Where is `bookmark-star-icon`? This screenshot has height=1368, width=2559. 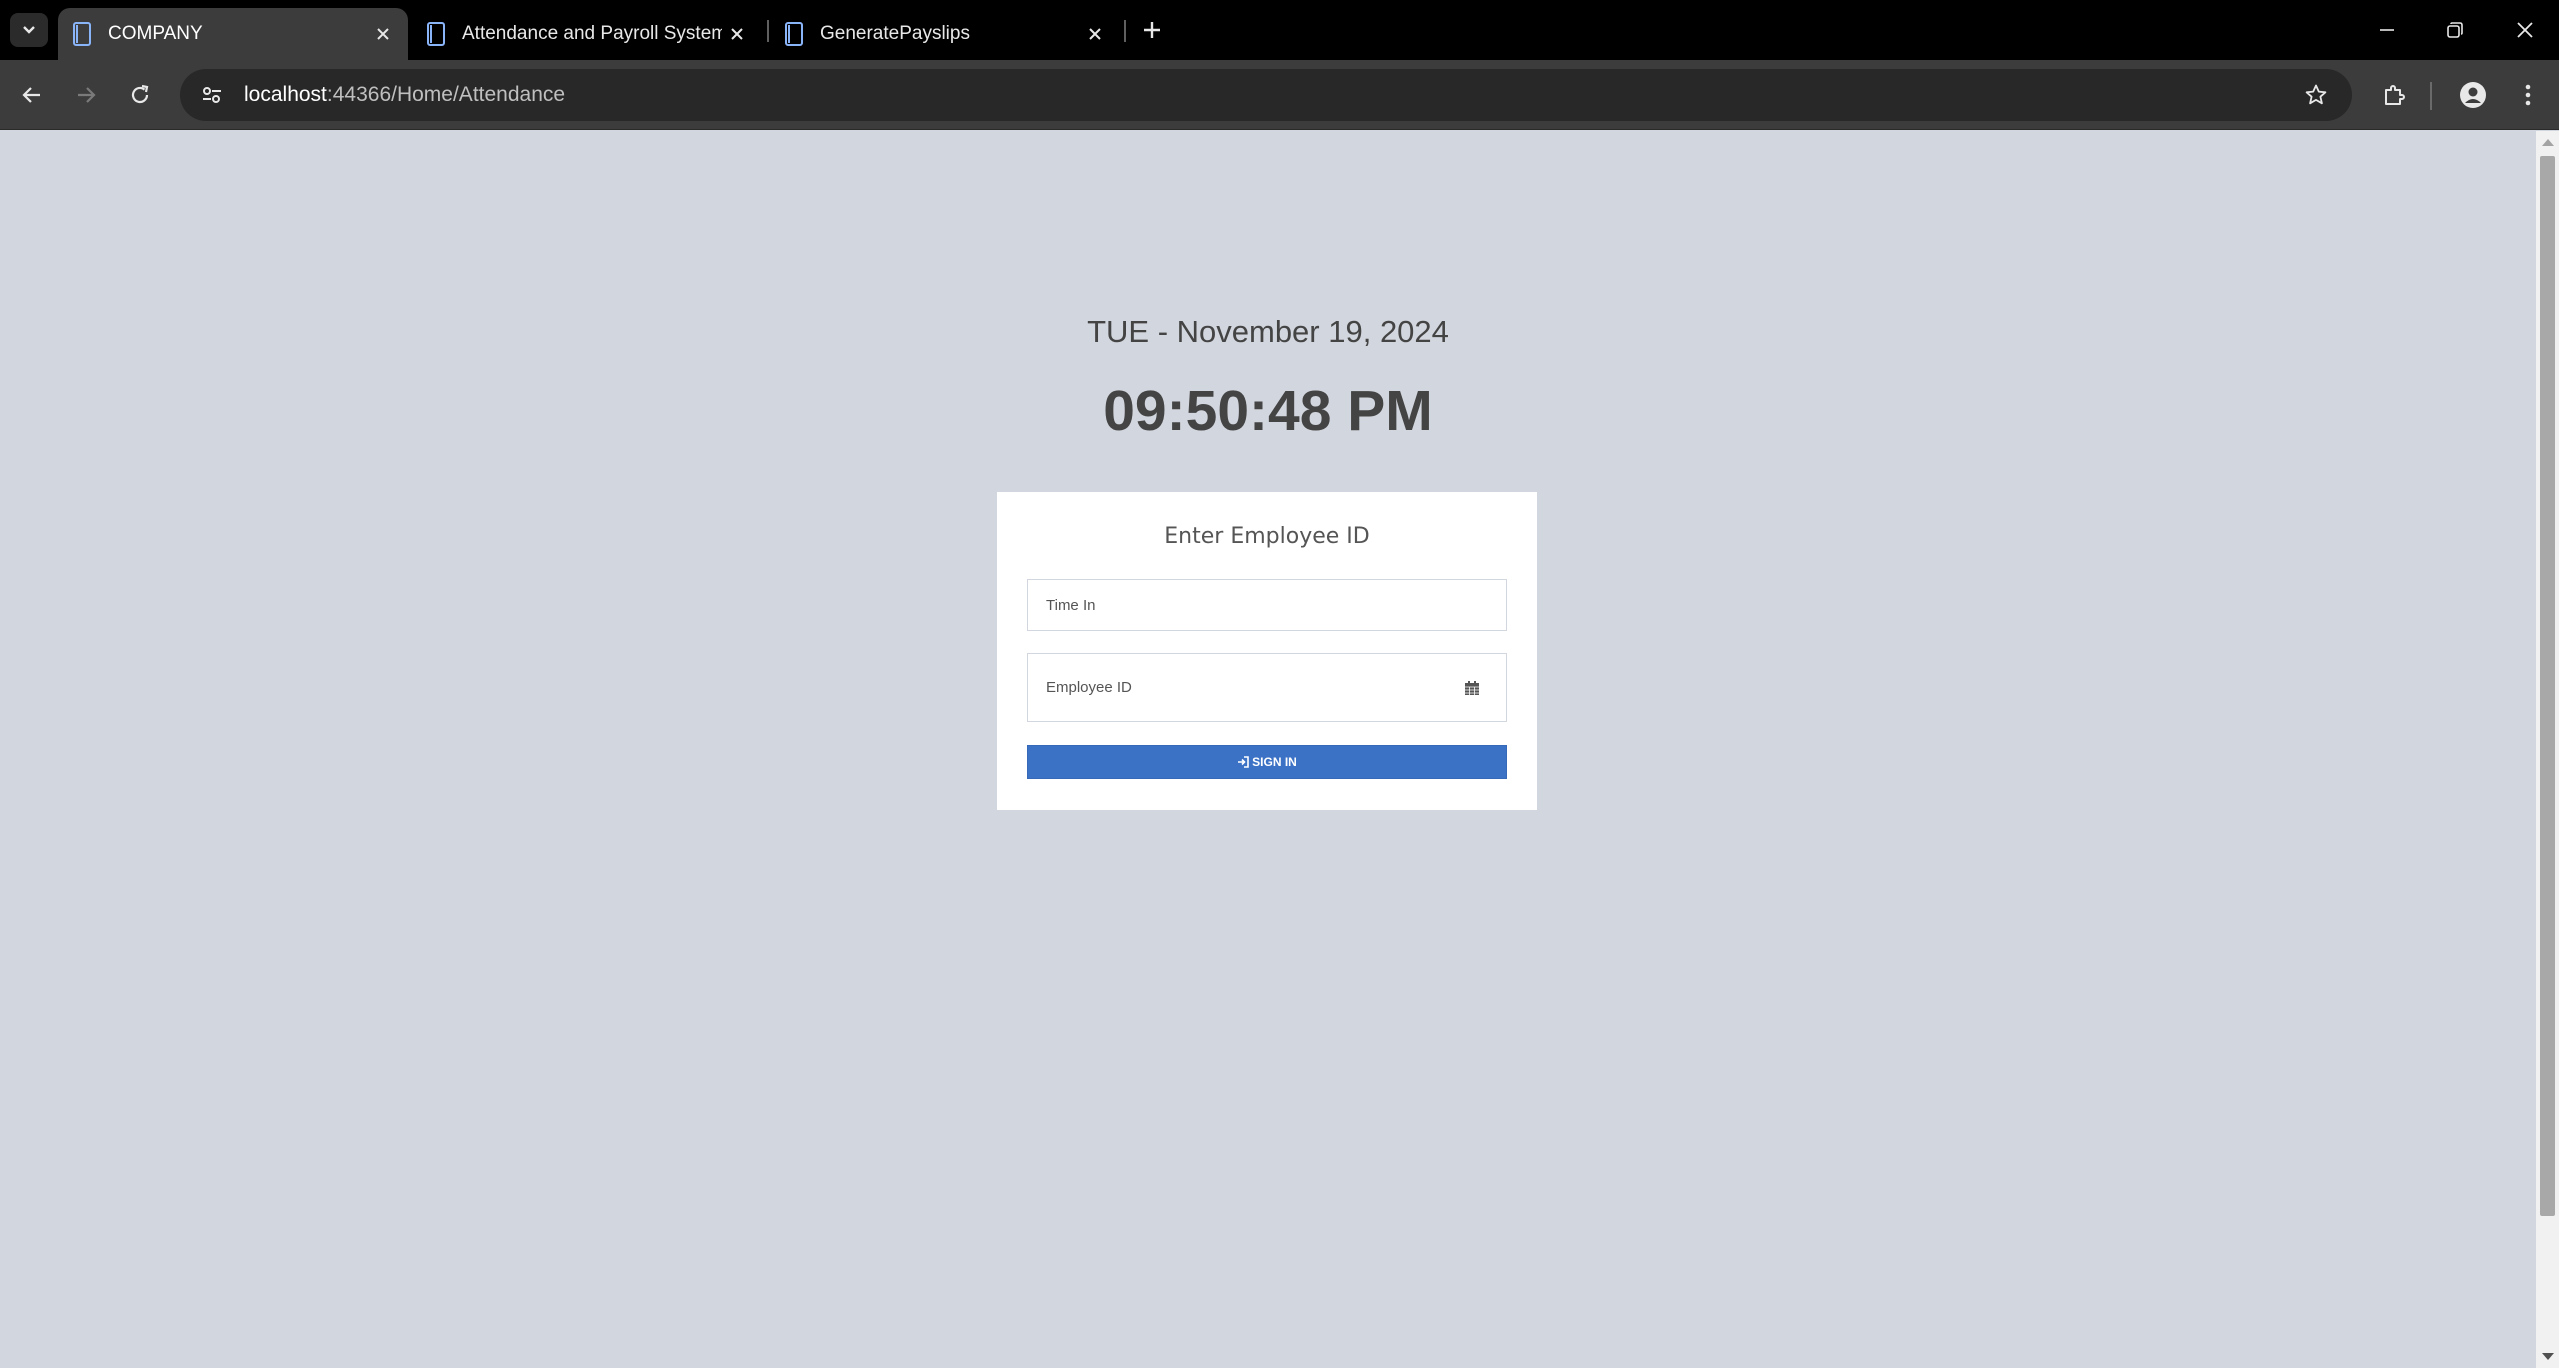 bookmark-star-icon is located at coordinates (2316, 95).